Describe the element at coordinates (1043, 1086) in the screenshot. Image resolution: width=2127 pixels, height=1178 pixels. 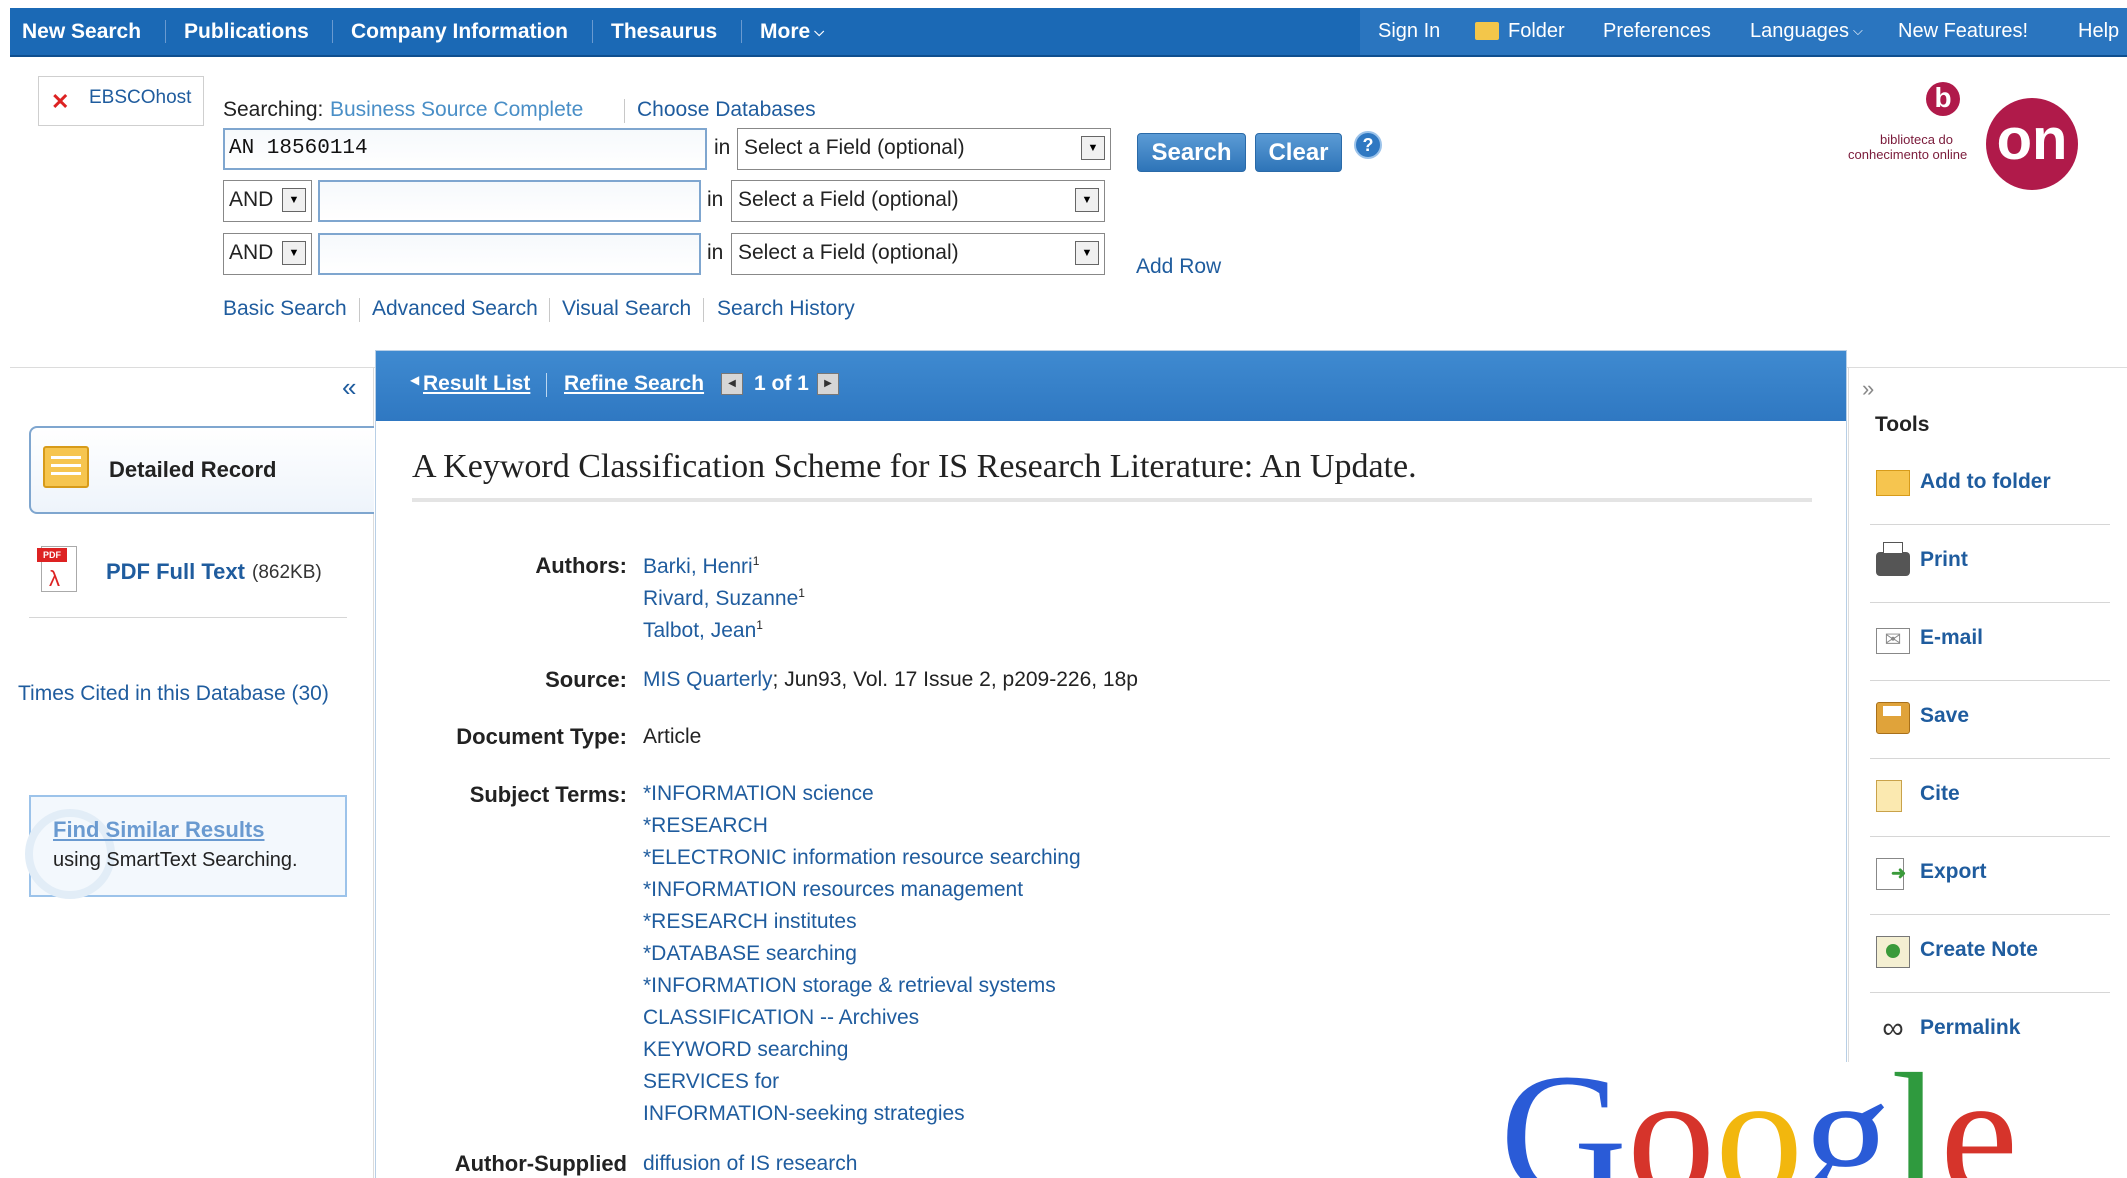
I see `subject-term: SERVICES for` at that location.